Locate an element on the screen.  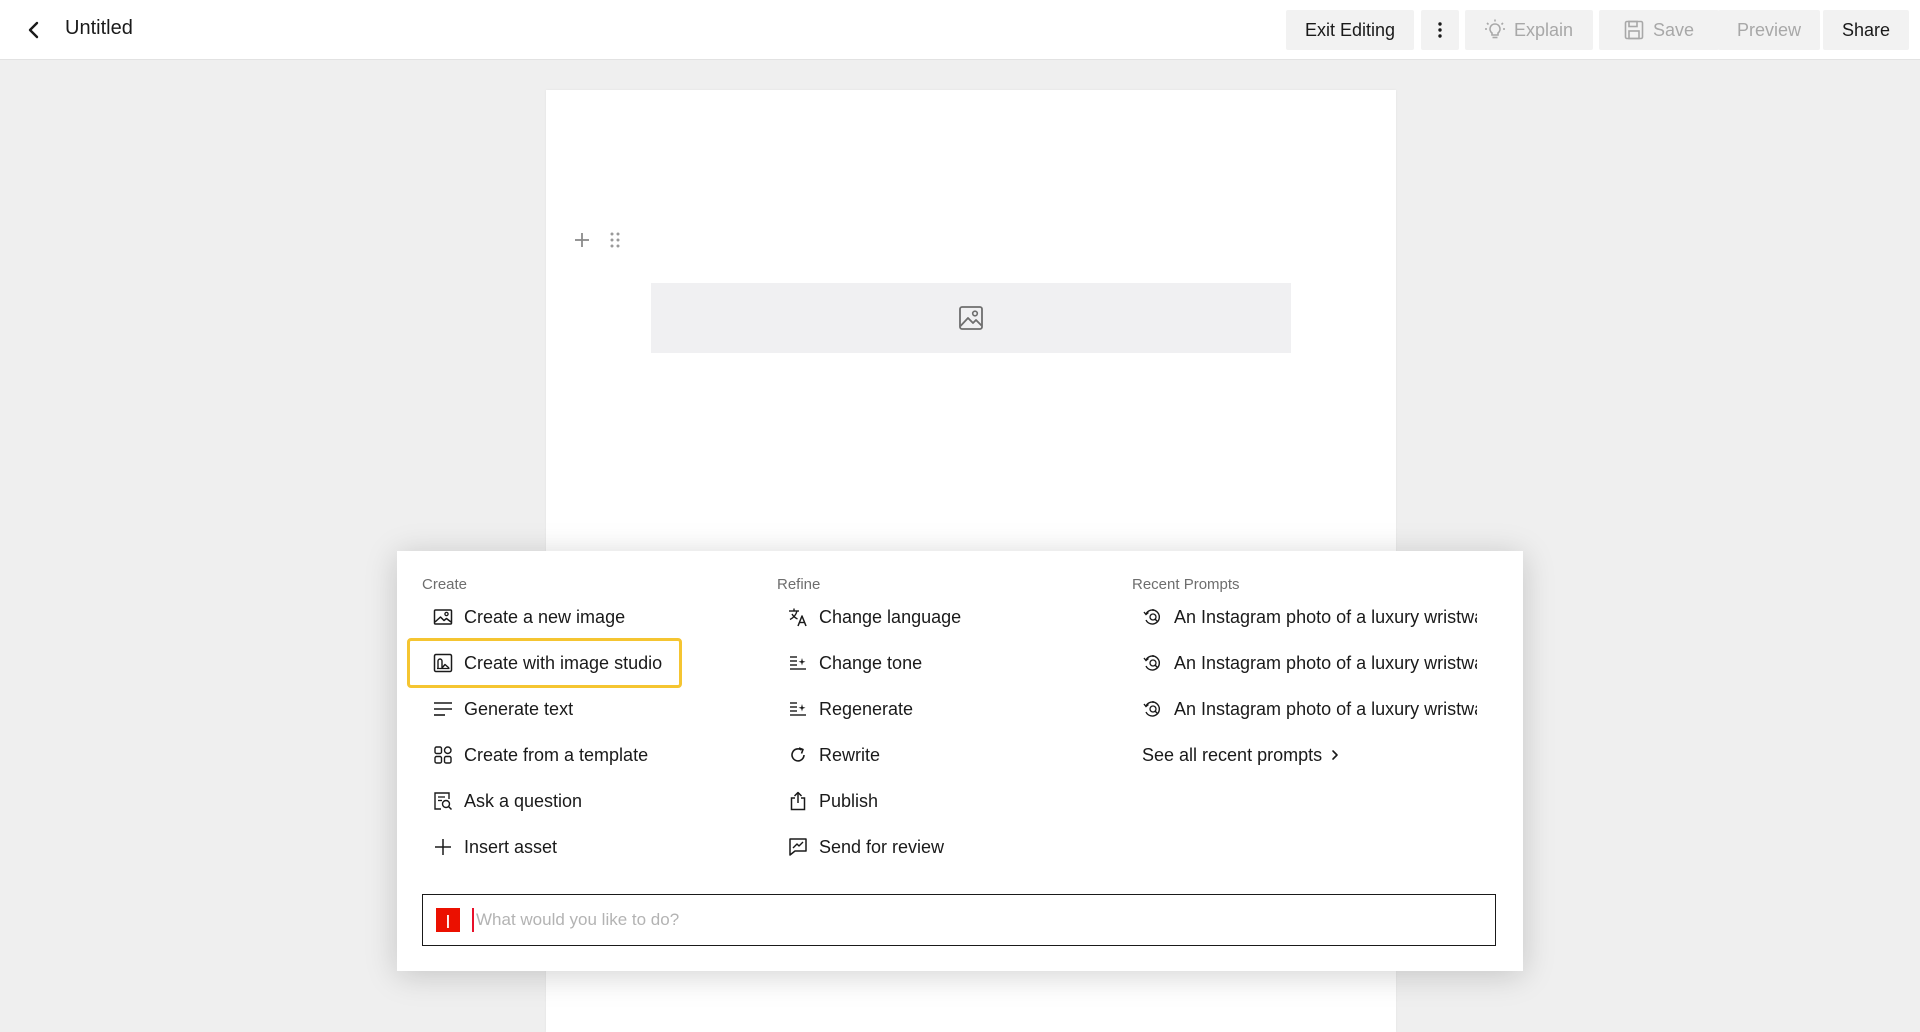
ask-a-question-label: Ask a question is located at coordinates (523, 800).